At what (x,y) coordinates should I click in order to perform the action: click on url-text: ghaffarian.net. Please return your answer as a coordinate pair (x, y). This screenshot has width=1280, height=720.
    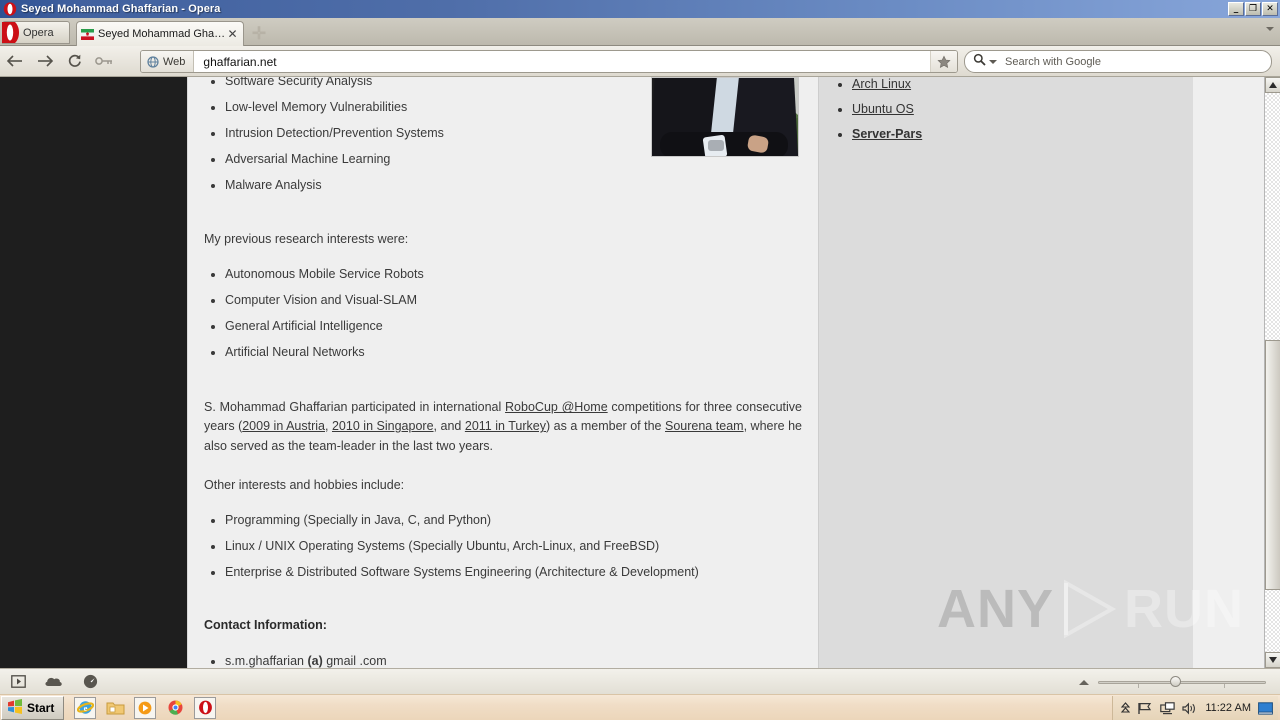
    Looking at the image, I should click on (575, 62).